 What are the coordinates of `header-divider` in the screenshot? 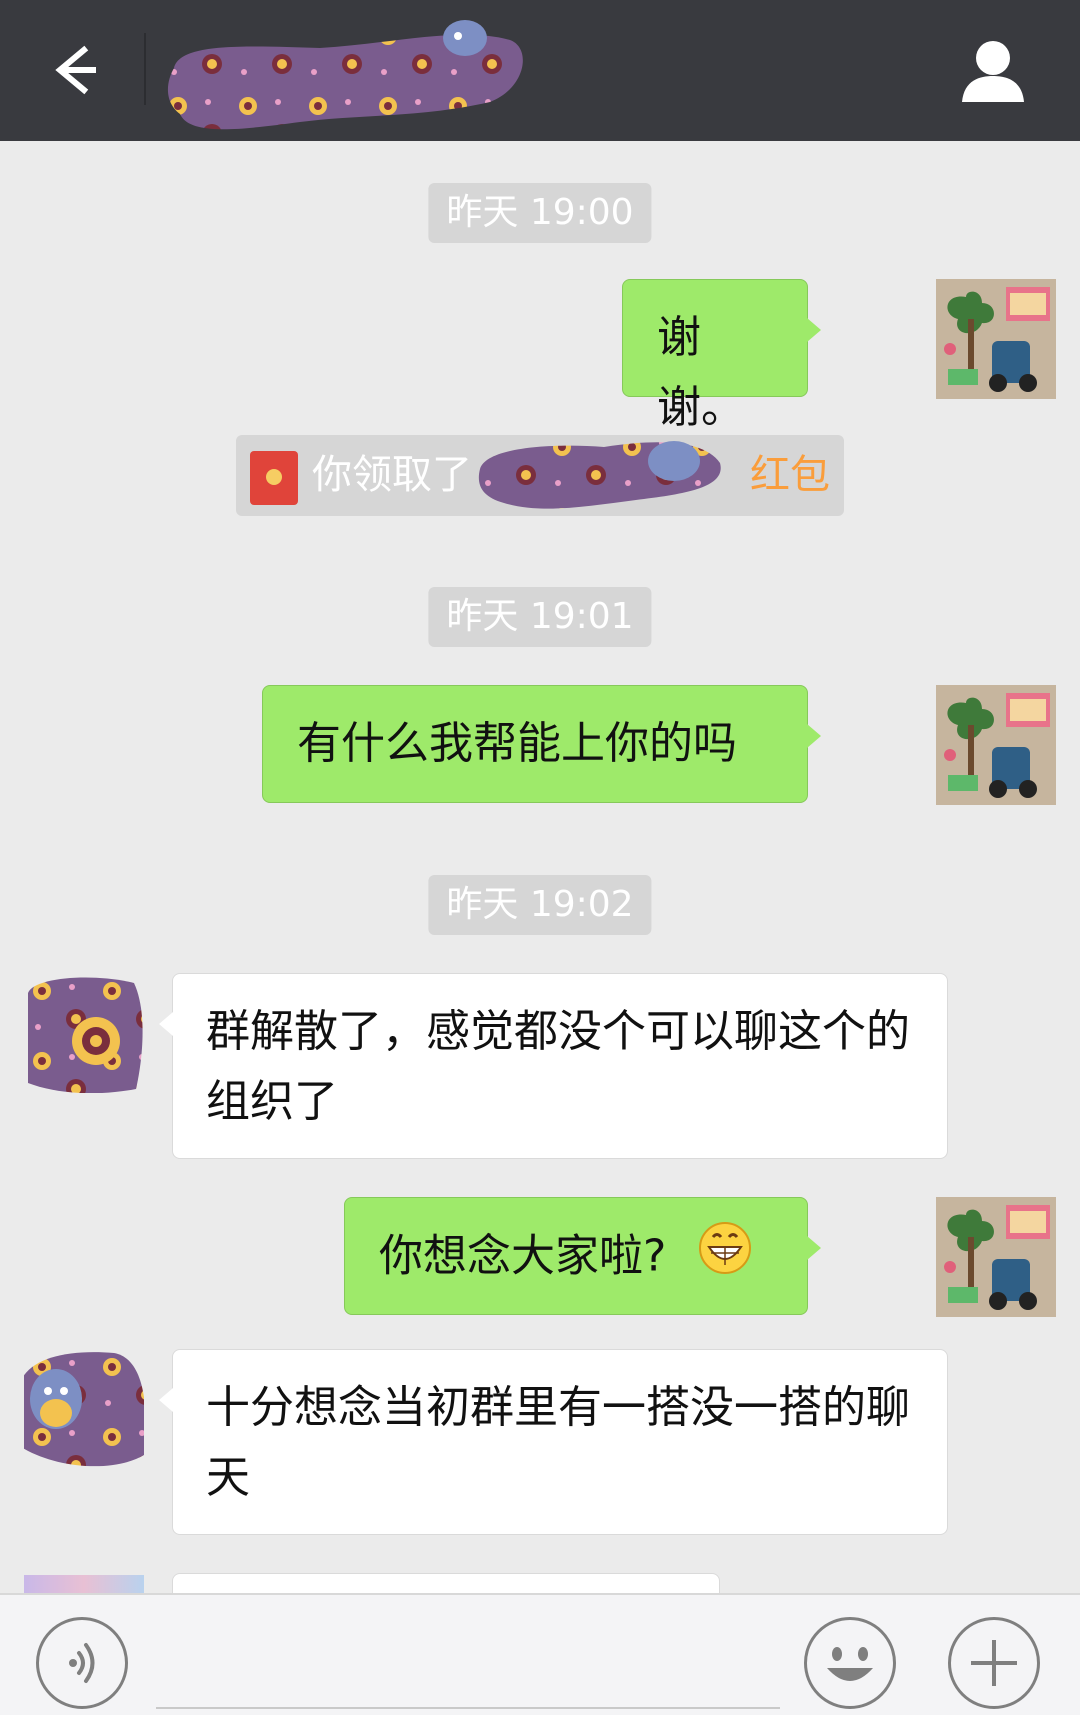 It's located at (145, 69).